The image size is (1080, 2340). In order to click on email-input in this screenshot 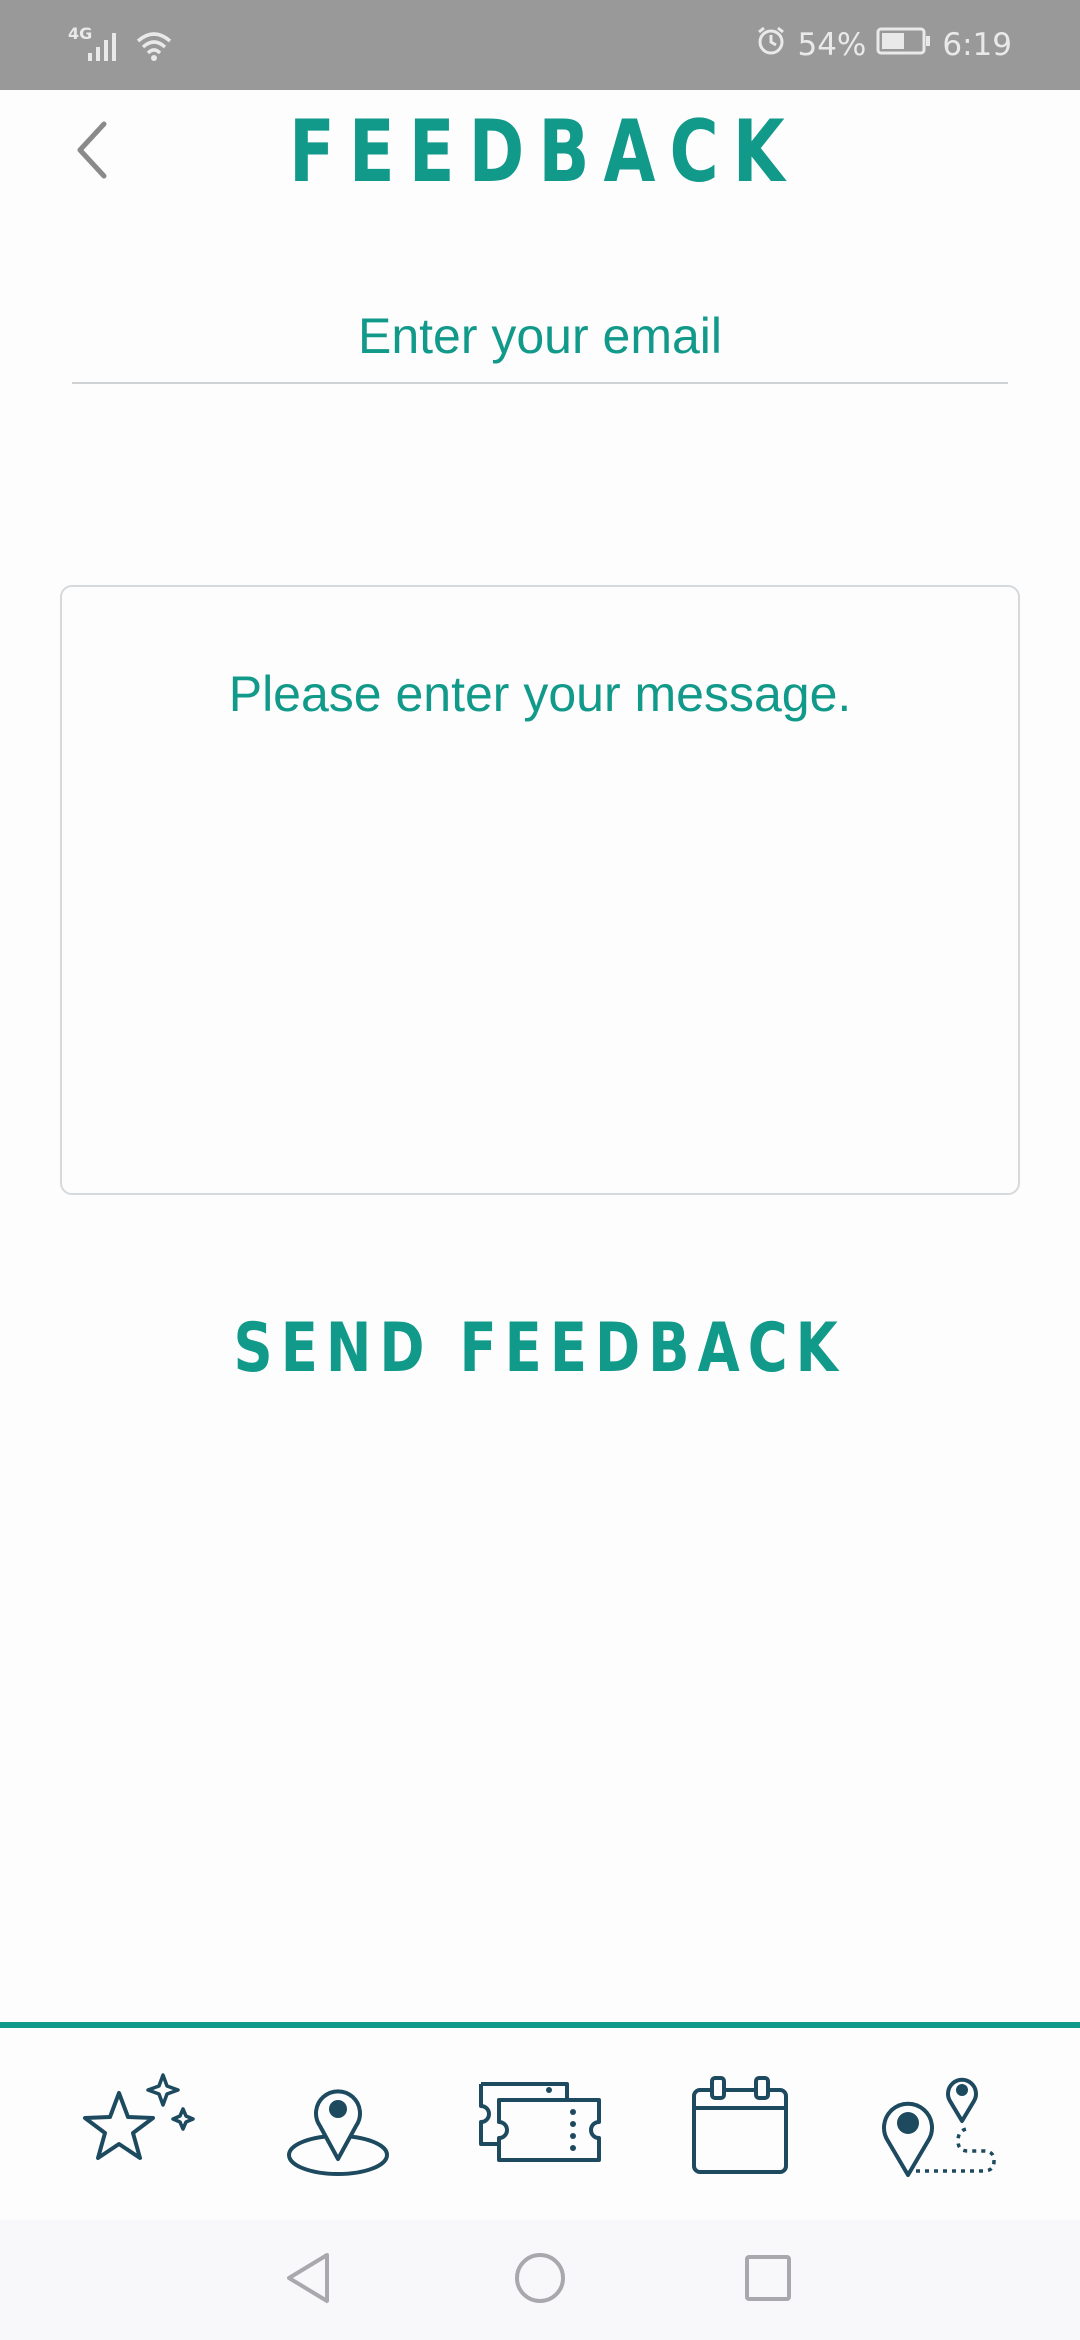, I will do `click(540, 336)`.